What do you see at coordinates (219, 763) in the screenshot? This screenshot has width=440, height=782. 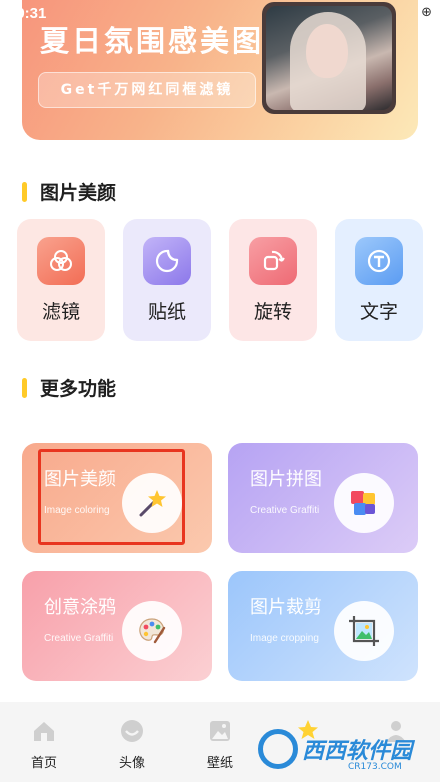 I see `tab-label: 壁纸` at bounding box center [219, 763].